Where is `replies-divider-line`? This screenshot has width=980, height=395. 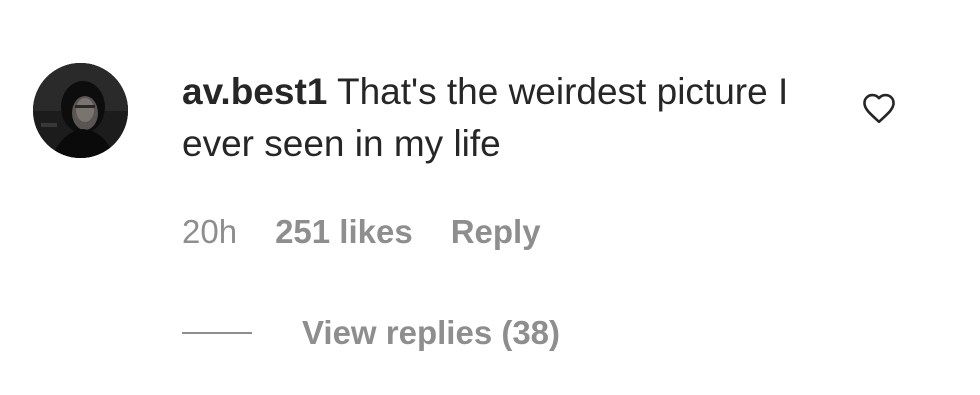 replies-divider-line is located at coordinates (217, 333).